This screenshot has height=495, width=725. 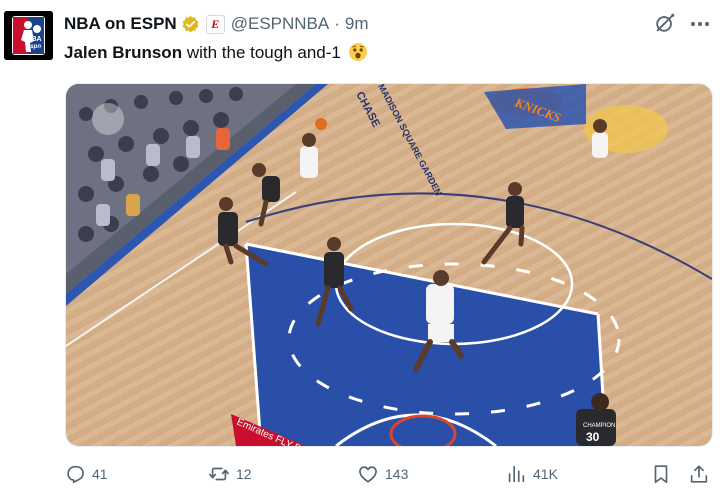 I want to click on repost-icon, so click(x=219, y=474).